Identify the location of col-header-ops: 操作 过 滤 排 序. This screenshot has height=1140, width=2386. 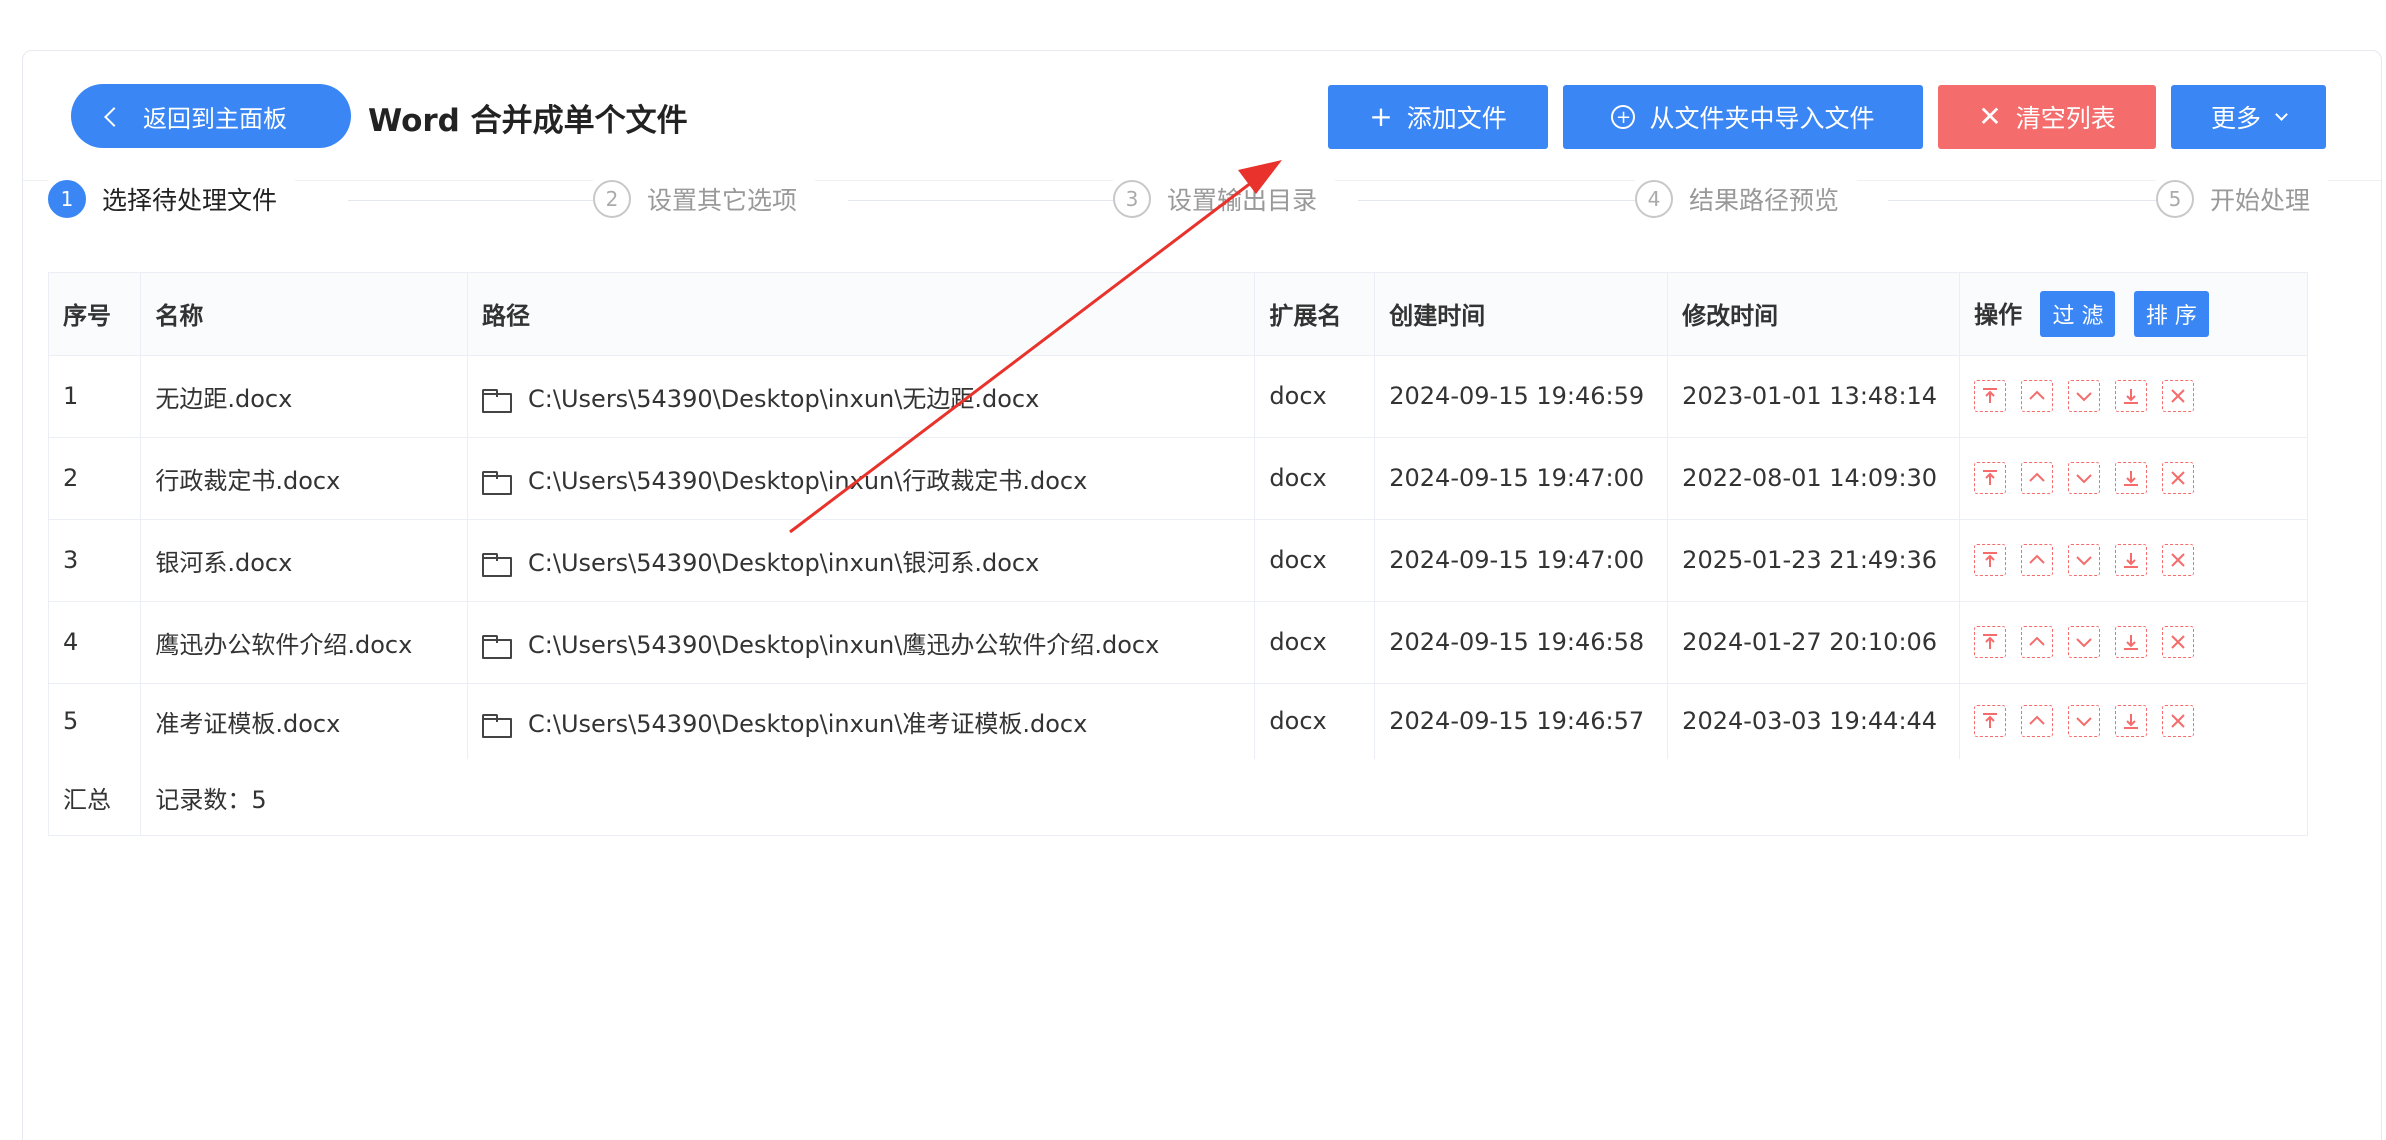
(2133, 314).